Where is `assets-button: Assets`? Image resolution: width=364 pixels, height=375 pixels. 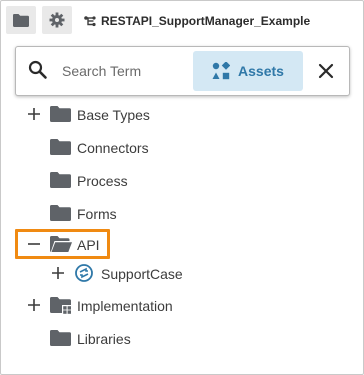 assets-button: Assets is located at coordinates (248, 71).